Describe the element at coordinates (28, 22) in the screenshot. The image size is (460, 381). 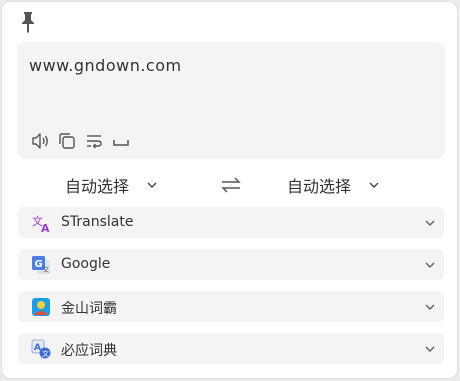
I see `pin-icon` at that location.